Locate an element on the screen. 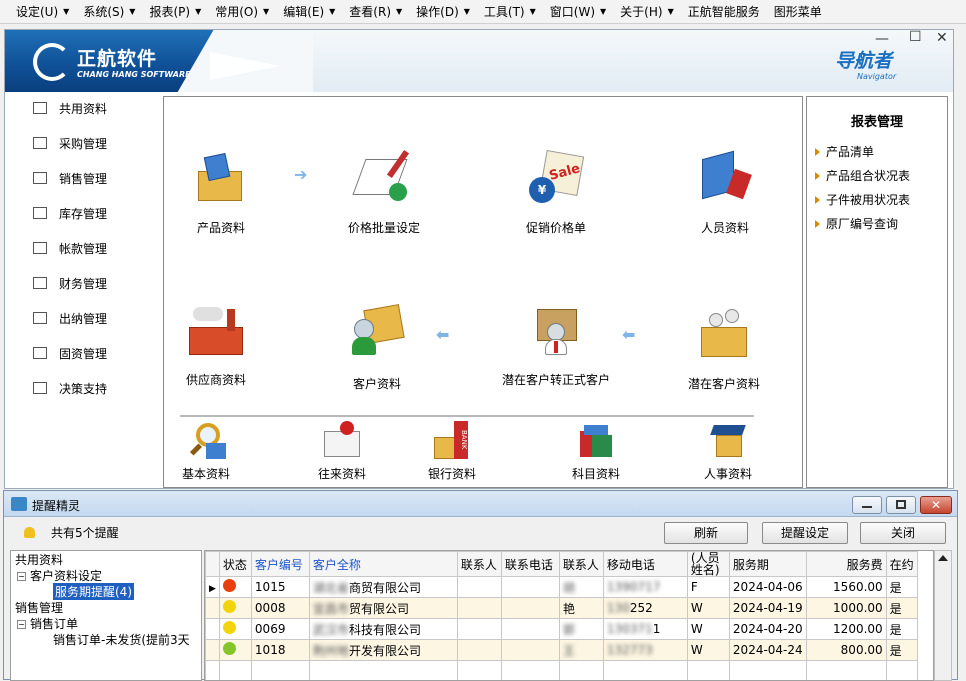  menu-item: 编辑(E) ▼ is located at coordinates (310, 12).